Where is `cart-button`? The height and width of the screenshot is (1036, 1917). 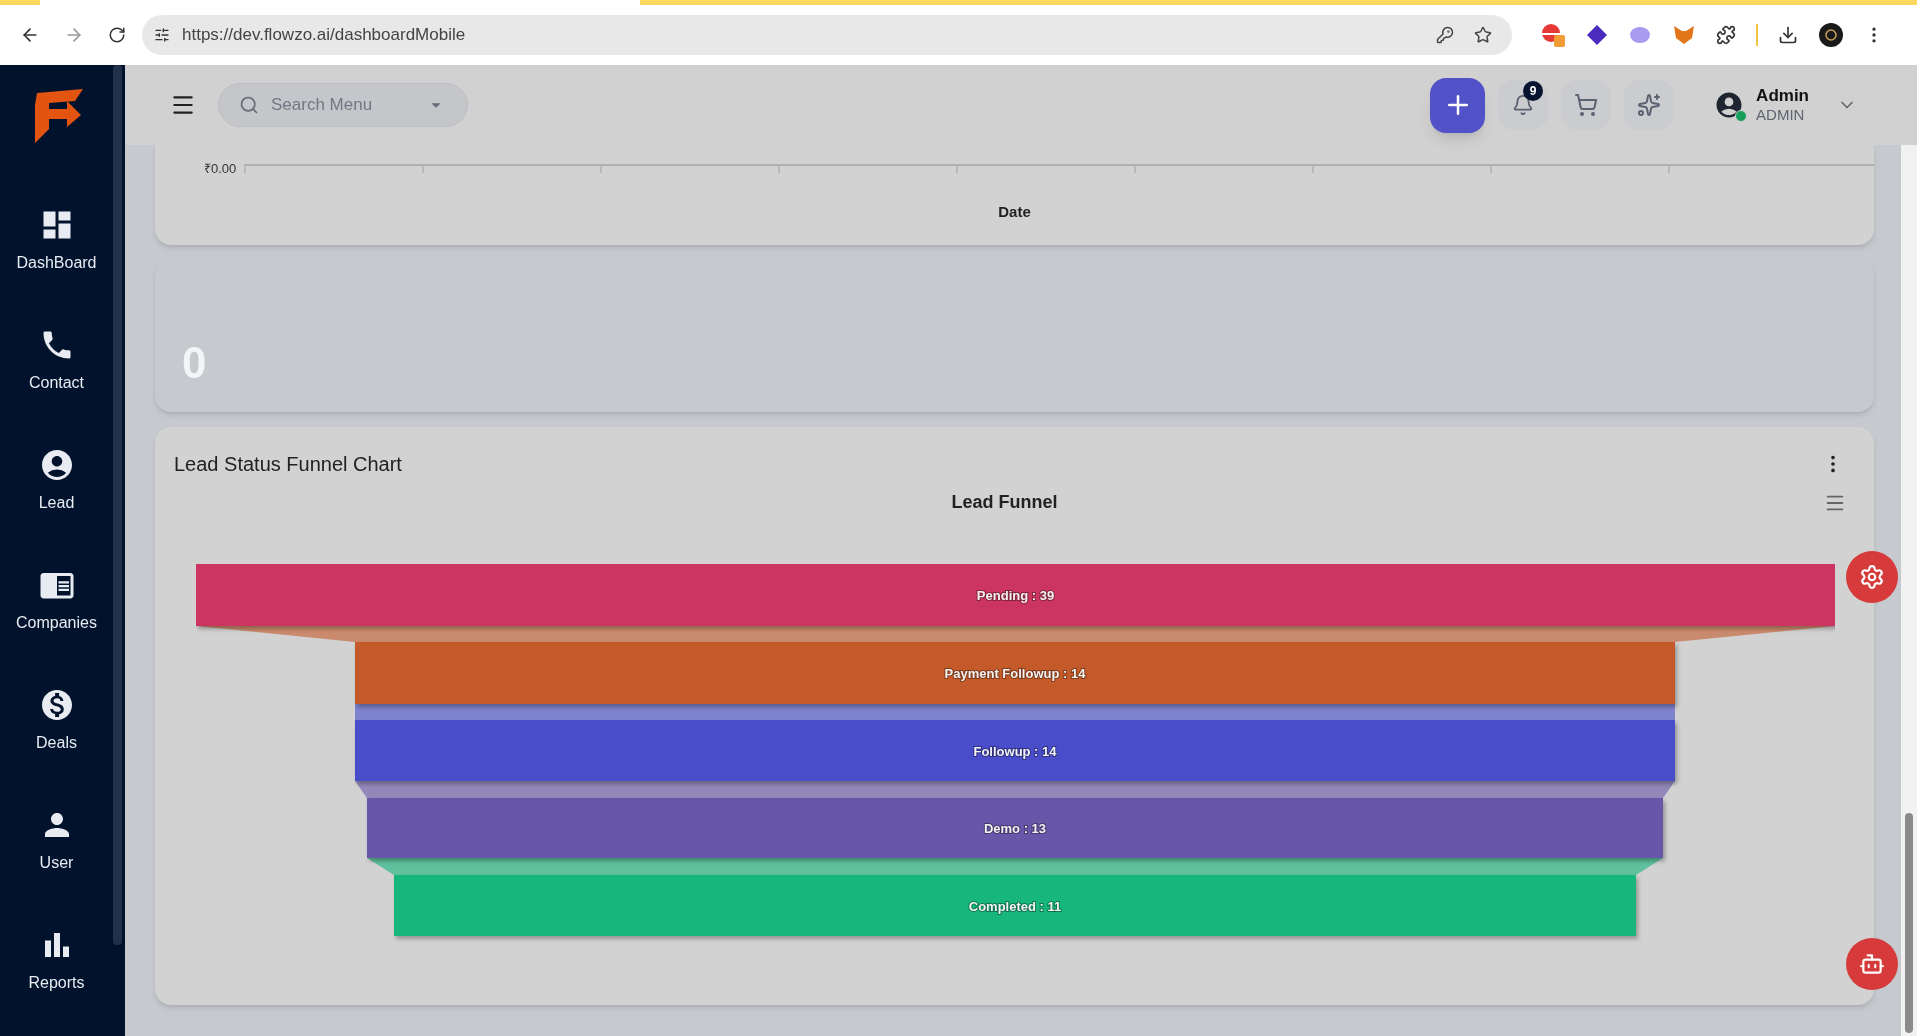
cart-button is located at coordinates (1586, 105).